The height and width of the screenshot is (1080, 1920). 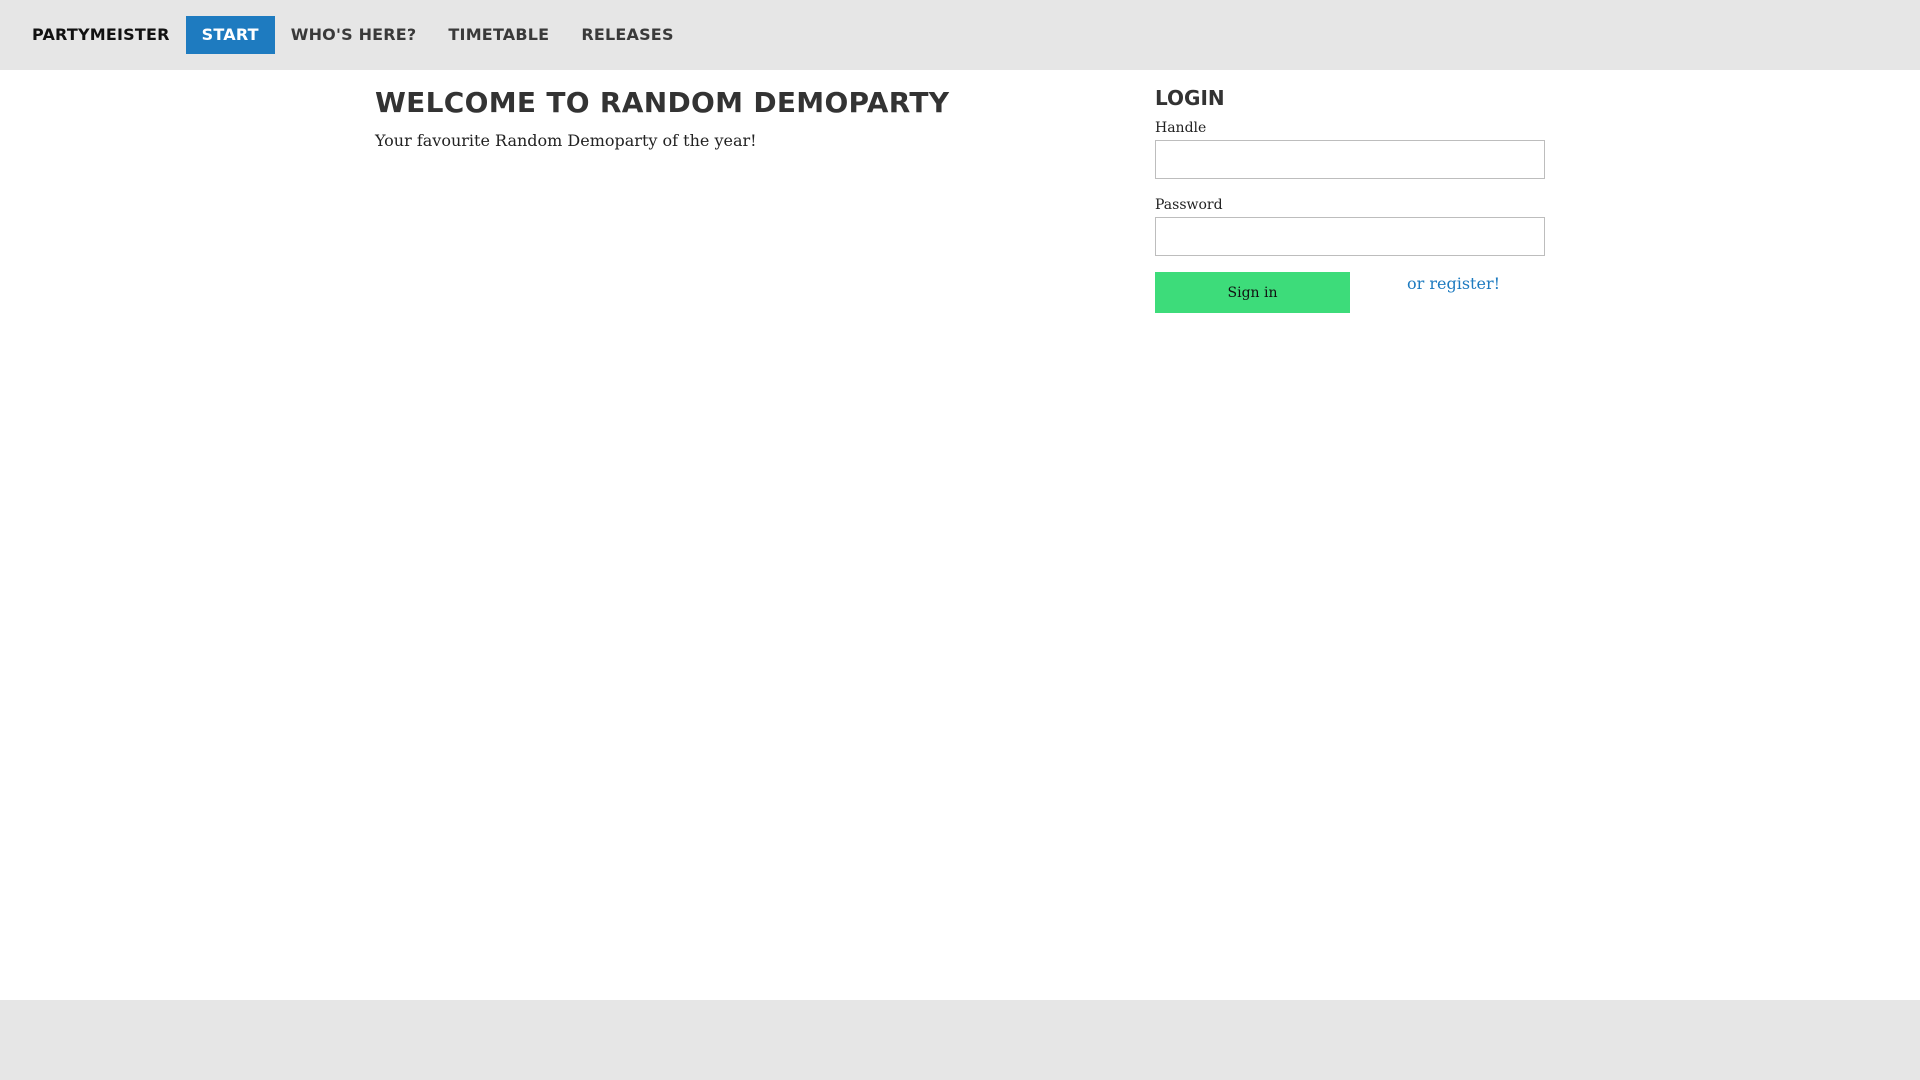 I want to click on register-link: or register!, so click(x=1453, y=283).